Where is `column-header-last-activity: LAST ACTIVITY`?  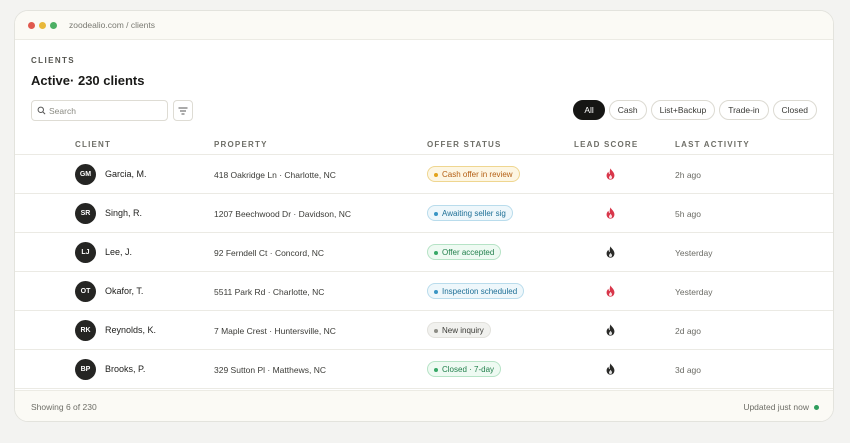 column-header-last-activity: LAST ACTIVITY is located at coordinates (712, 144).